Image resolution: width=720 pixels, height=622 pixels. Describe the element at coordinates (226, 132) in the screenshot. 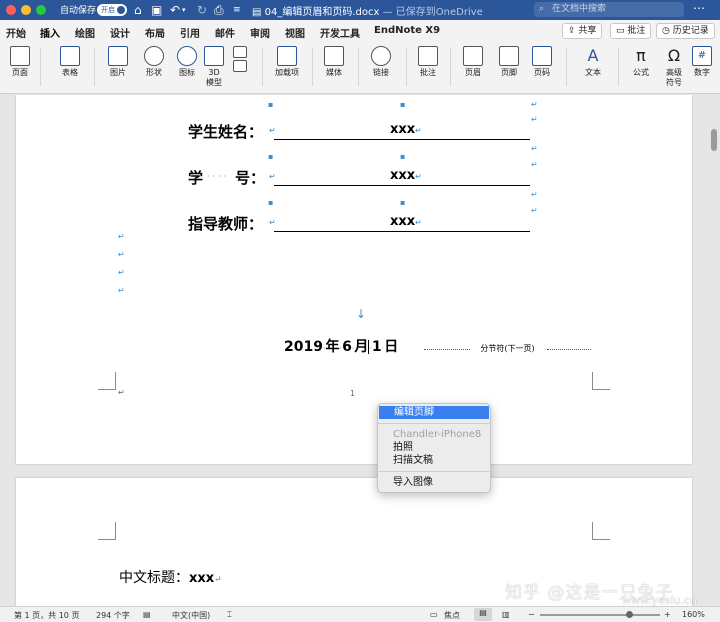

I see `student-name-label: 学生姓名：` at that location.